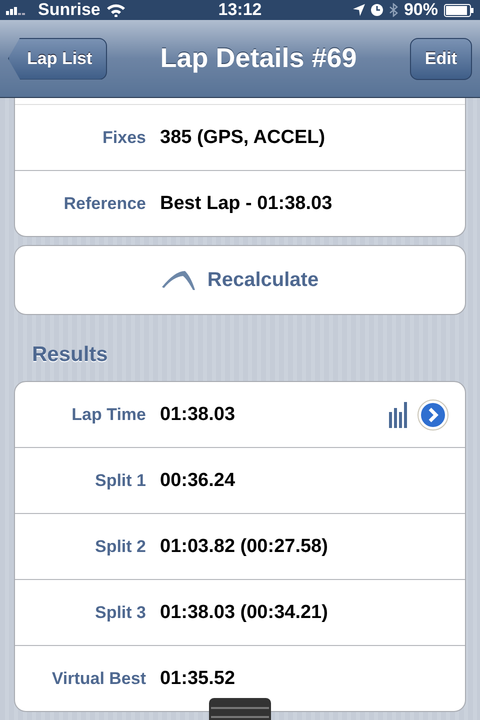 This screenshot has height=720, width=480. What do you see at coordinates (120, 546) in the screenshot?
I see `row-label: Split 2` at bounding box center [120, 546].